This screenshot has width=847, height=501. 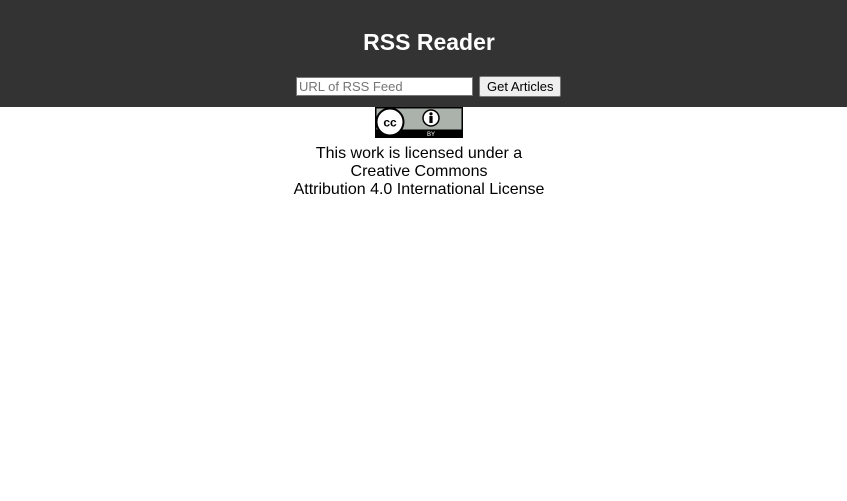 I want to click on rss-url-input, so click(x=384, y=86).